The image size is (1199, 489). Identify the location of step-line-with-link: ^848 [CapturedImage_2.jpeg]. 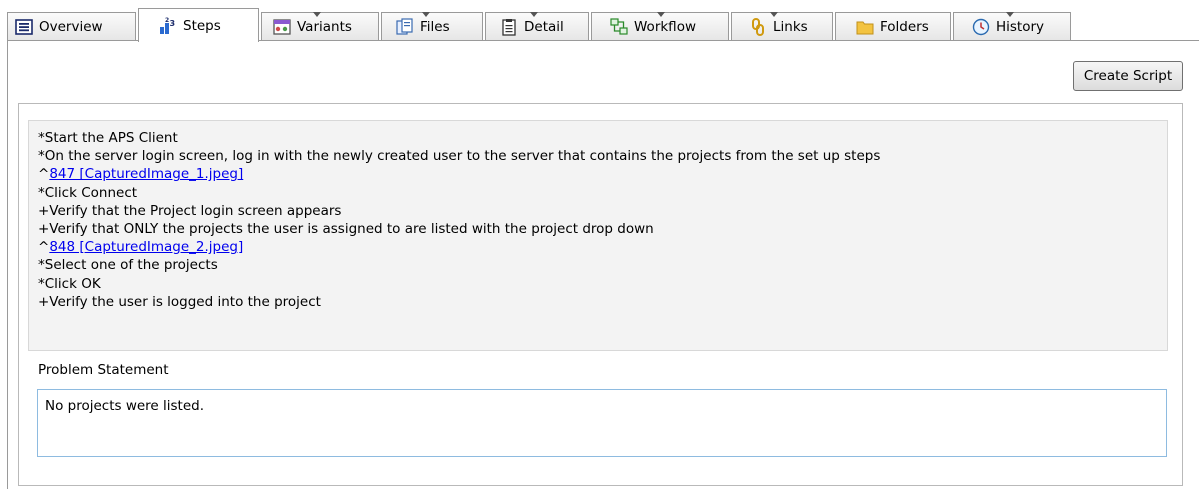
(602, 247).